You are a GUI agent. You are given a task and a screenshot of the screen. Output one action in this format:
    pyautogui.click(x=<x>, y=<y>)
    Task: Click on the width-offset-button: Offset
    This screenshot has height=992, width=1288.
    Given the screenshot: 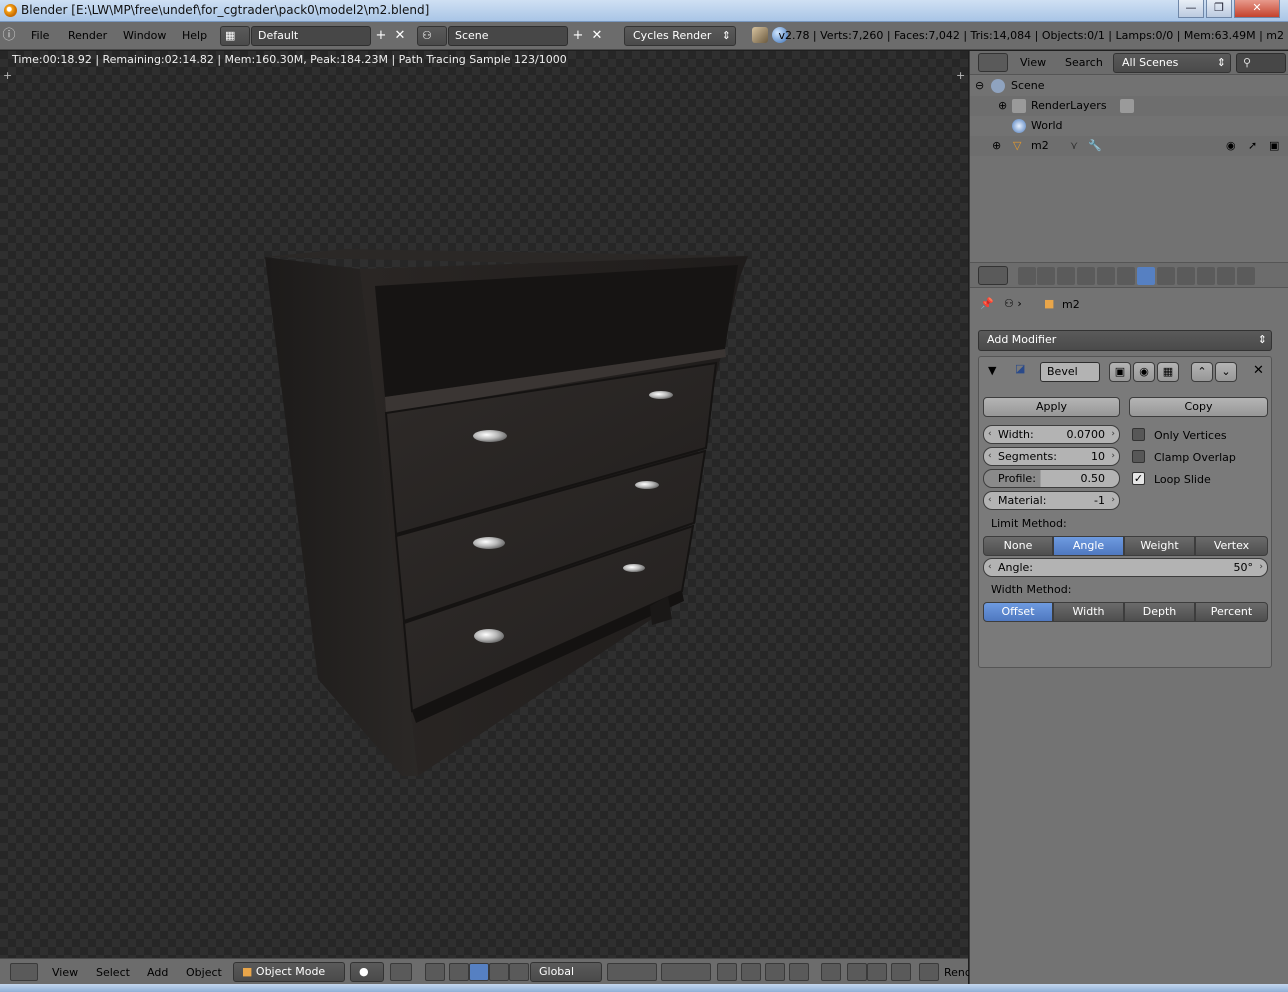 What is the action you would take?
    pyautogui.click(x=1018, y=612)
    